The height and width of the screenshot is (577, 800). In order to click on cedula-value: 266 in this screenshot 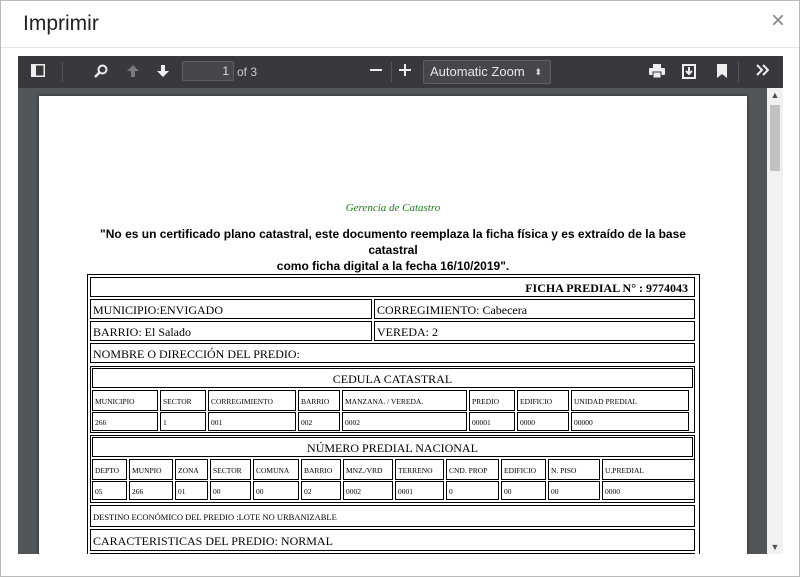, I will do `click(101, 422)`.